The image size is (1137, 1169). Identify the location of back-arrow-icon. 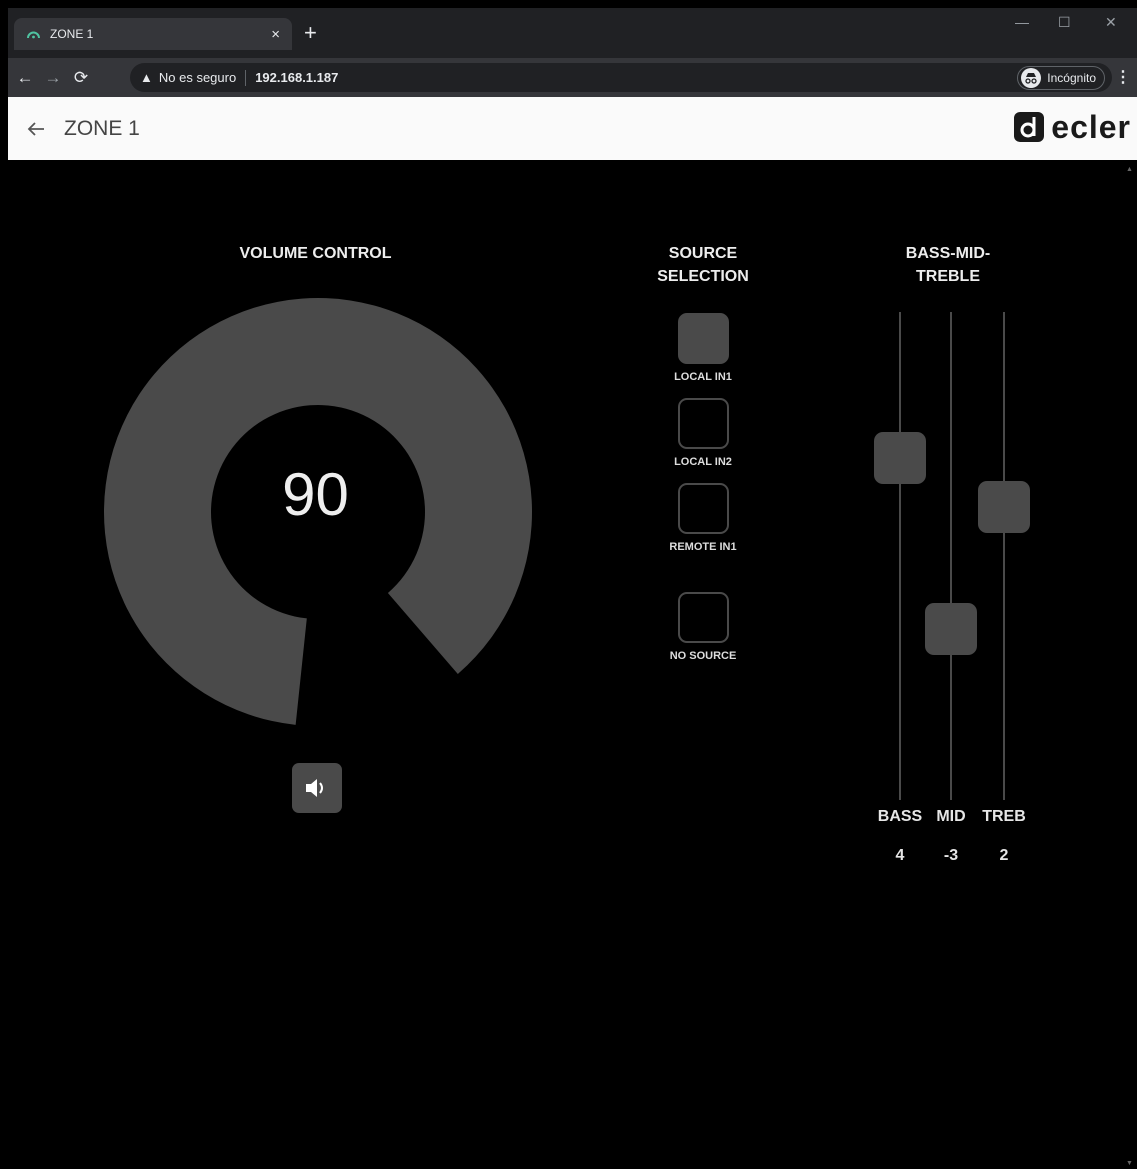
(36, 129).